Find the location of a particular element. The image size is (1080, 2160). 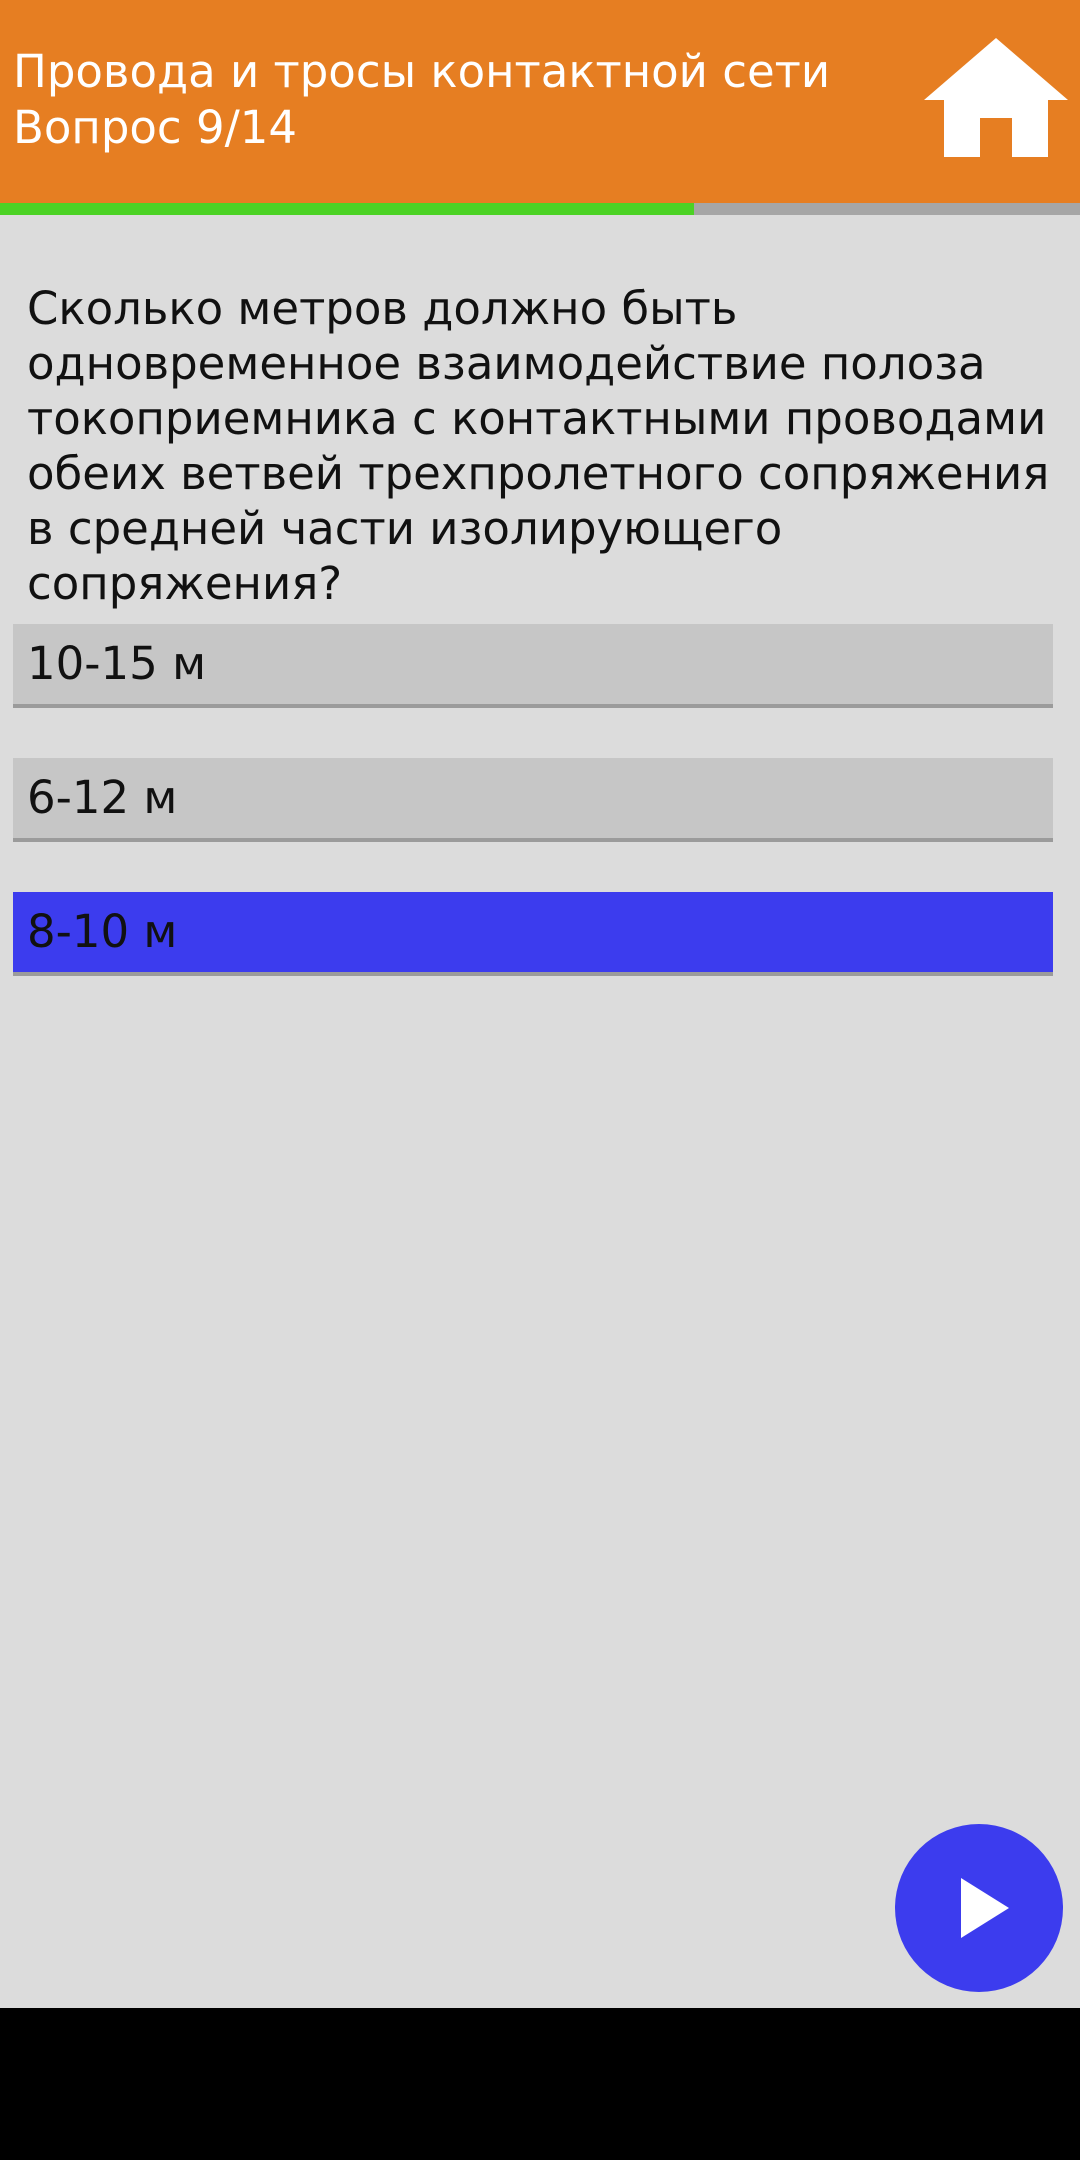

answer-option-2: 6-12 м is located at coordinates (533, 800).